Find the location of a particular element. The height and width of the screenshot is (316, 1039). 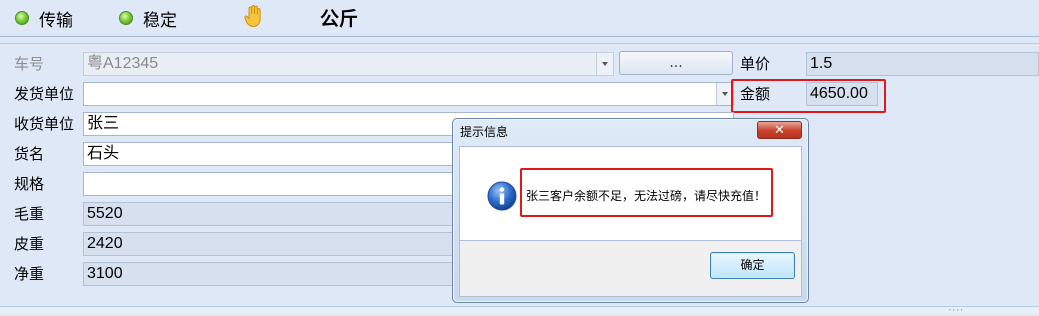

status-bar: 传输 稳定 公斤 is located at coordinates (519, 18).